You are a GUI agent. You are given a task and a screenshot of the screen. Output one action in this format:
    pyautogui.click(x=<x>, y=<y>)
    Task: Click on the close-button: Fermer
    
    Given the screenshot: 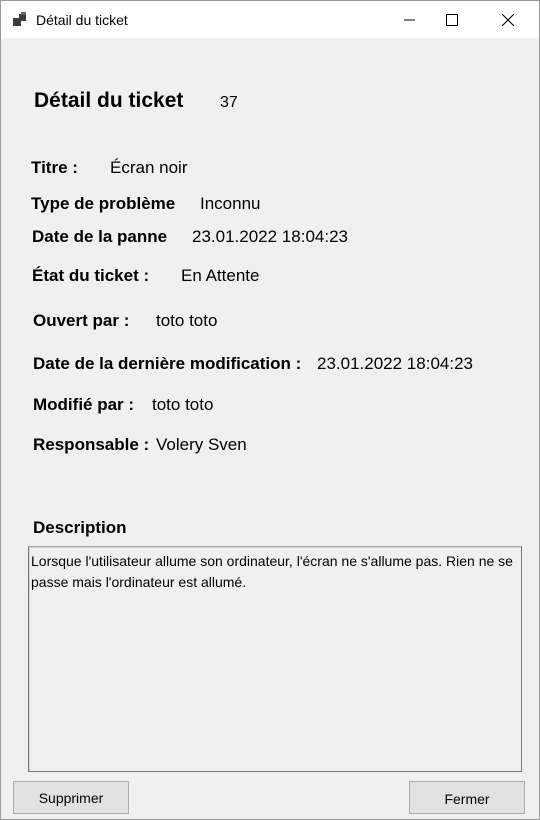 What is the action you would take?
    pyautogui.click(x=467, y=797)
    